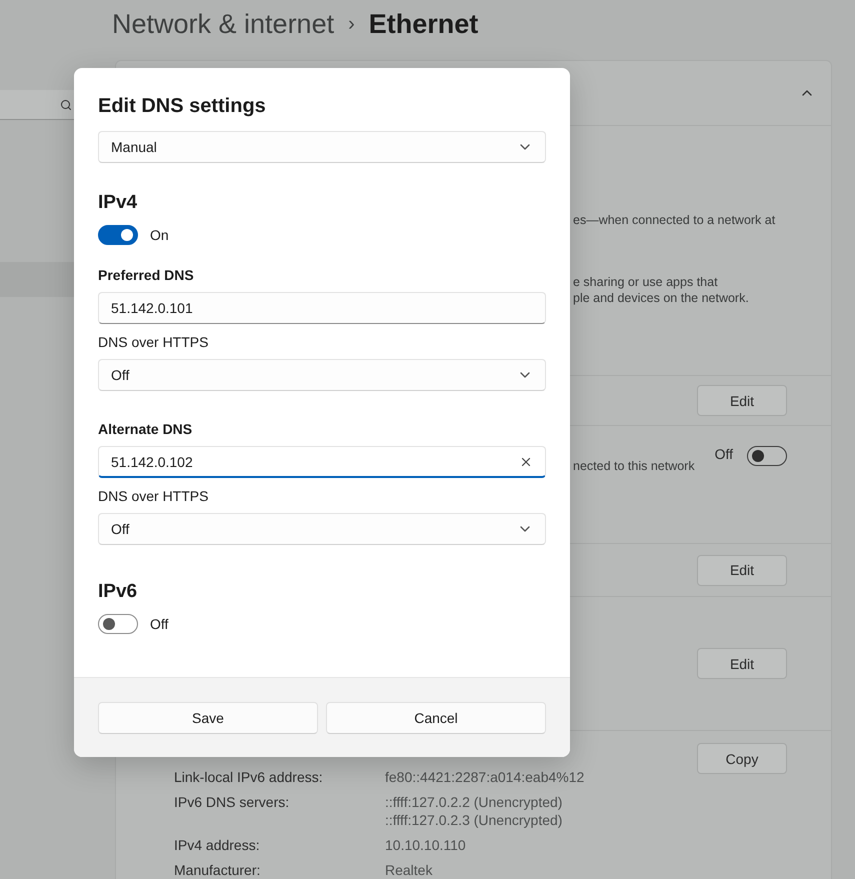 This screenshot has height=879, width=855. What do you see at coordinates (742, 758) in the screenshot?
I see `copy-button: Copy` at bounding box center [742, 758].